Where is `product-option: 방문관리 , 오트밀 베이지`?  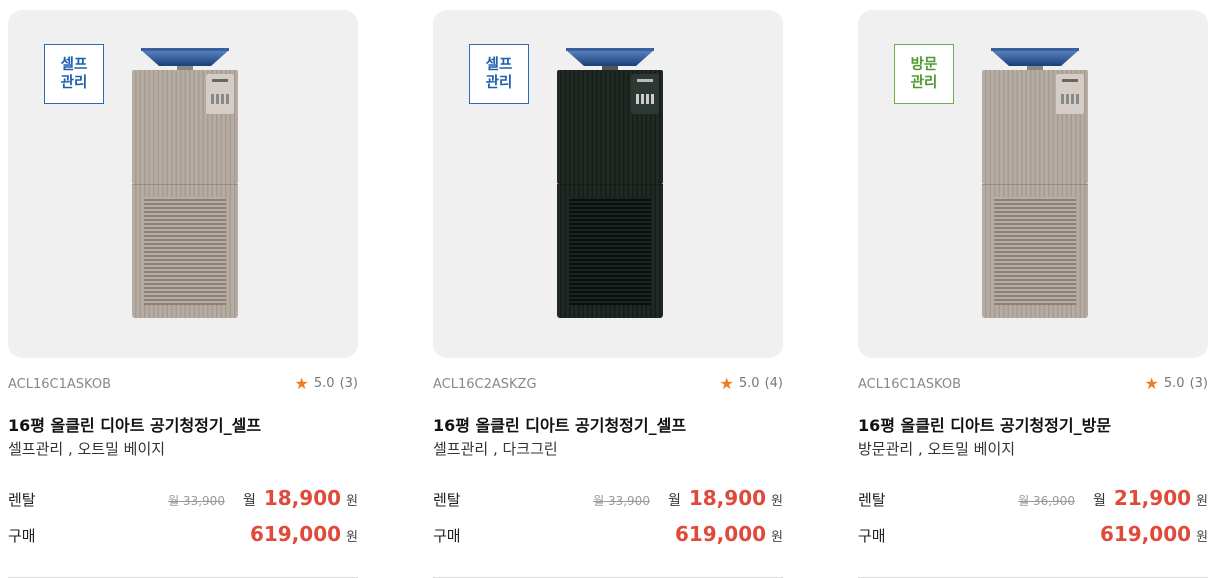
product-option: 방문관리 , 오트밀 베이지 is located at coordinates (937, 449).